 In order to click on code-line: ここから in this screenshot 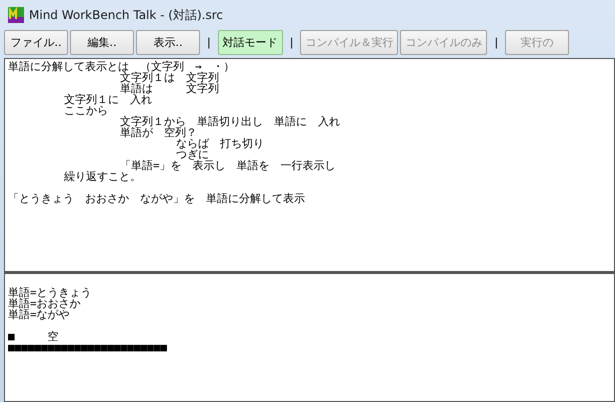, I will do `click(86, 110)`.